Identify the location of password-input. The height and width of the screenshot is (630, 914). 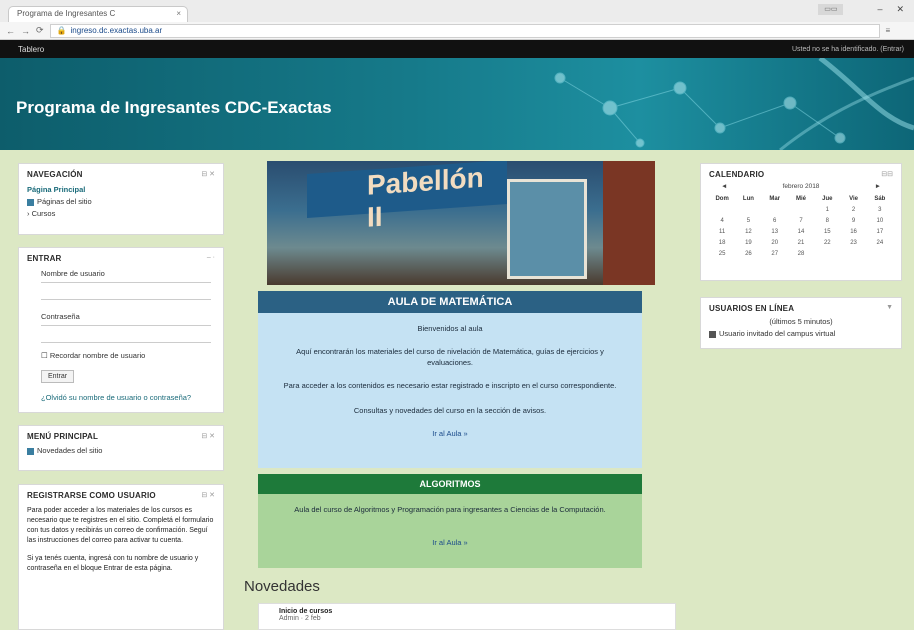
(126, 334).